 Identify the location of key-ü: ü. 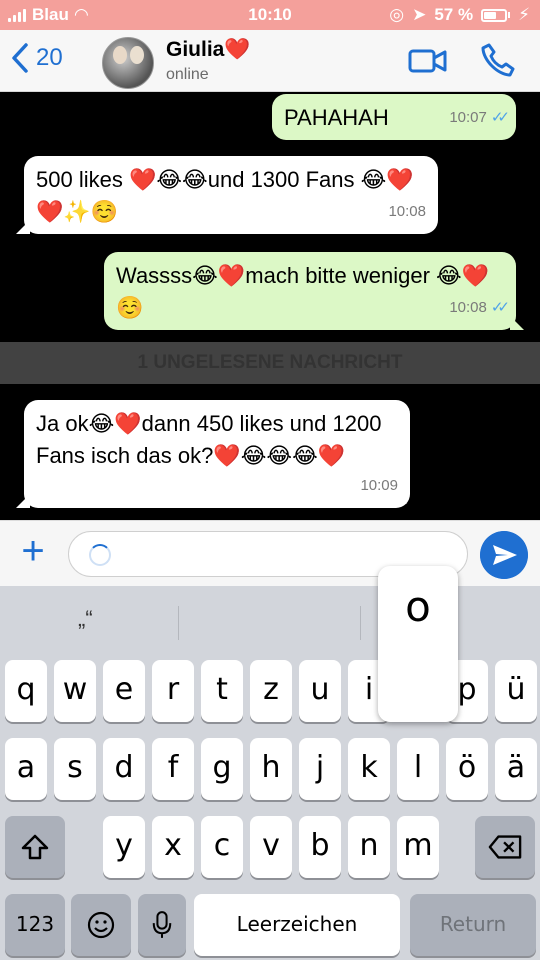
(516, 691).